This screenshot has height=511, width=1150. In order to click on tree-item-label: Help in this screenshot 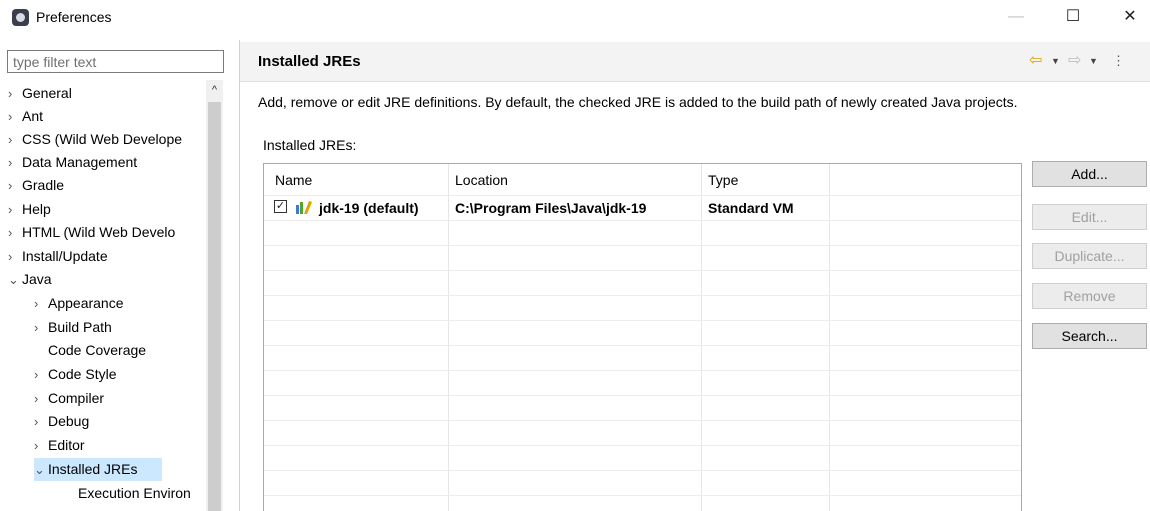, I will do `click(36, 209)`.